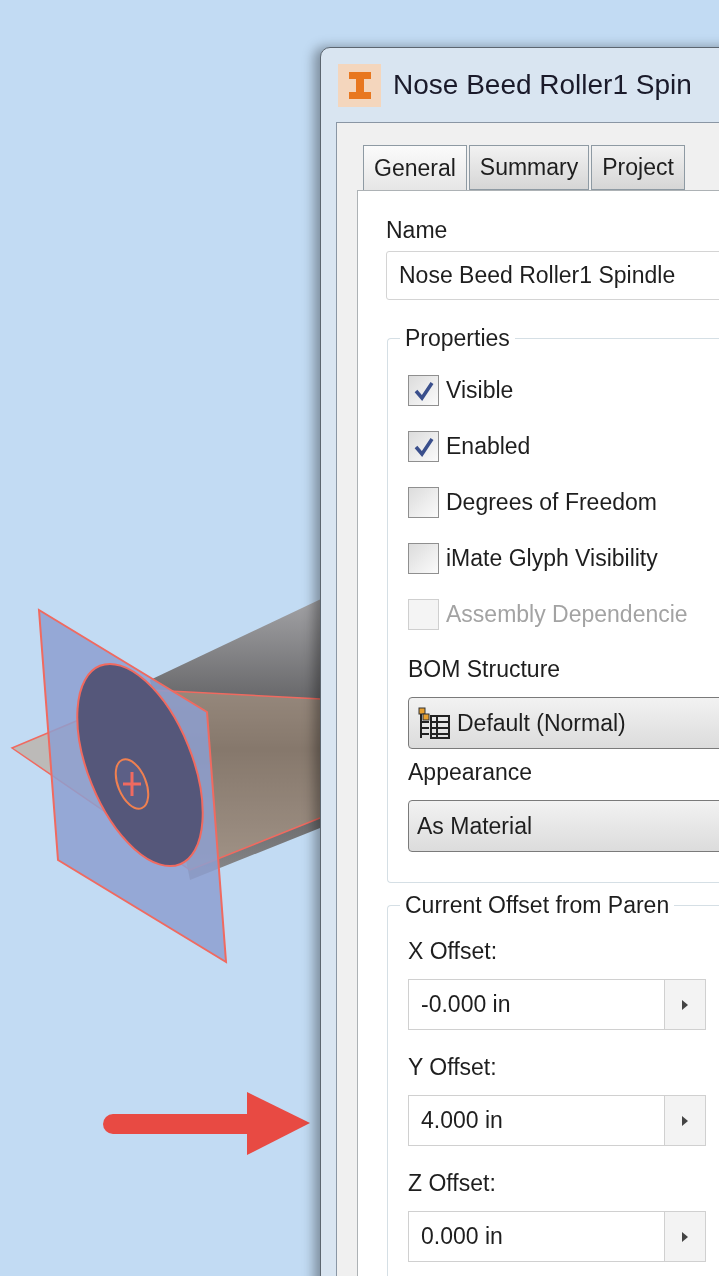 Image resolution: width=719 pixels, height=1276 pixels. Describe the element at coordinates (551, 503) in the screenshot. I see `checkbox-label: Degrees of Freedom` at that location.